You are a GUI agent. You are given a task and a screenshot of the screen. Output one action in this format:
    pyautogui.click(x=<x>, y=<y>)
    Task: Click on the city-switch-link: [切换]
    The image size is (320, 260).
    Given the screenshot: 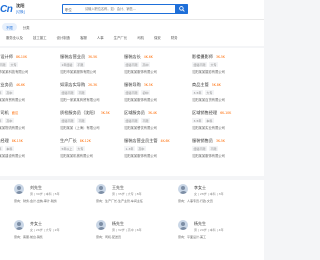 What is the action you would take?
    pyautogui.click(x=20, y=11)
    